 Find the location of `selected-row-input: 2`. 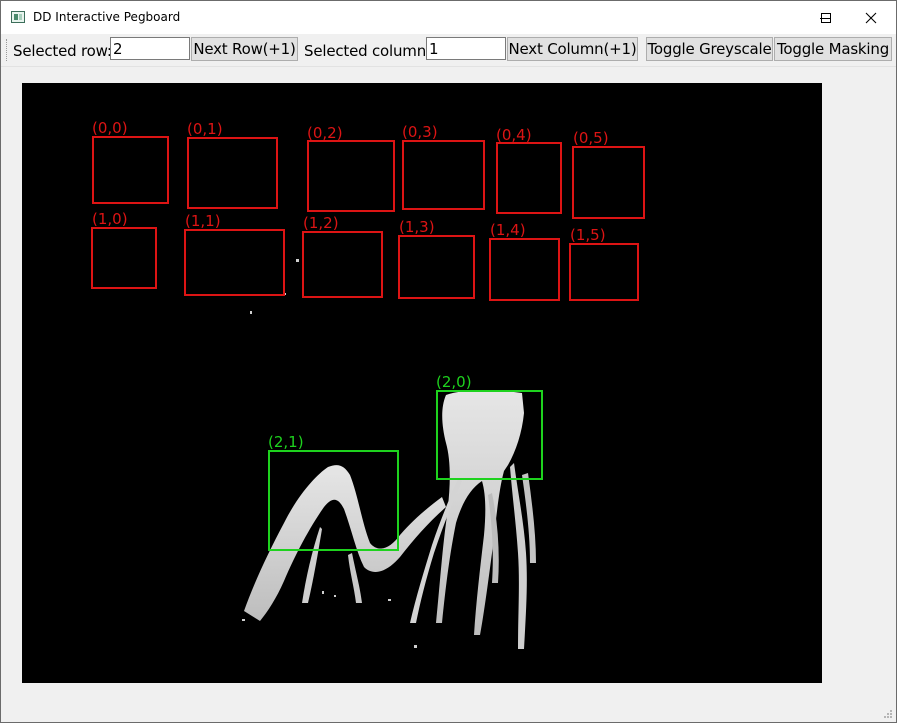

selected-row-input: 2 is located at coordinates (150, 48).